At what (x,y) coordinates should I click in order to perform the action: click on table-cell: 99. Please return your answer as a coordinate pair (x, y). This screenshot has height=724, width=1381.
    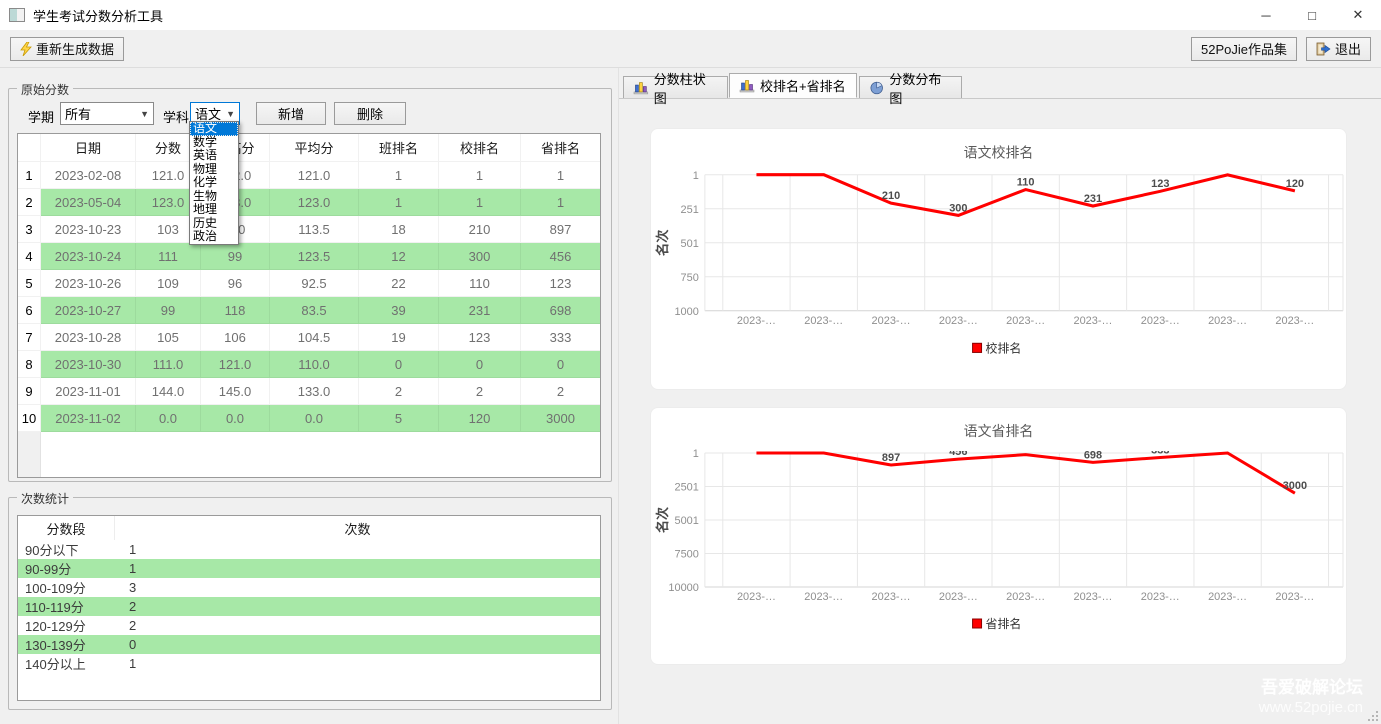
    Looking at the image, I should click on (168, 310).